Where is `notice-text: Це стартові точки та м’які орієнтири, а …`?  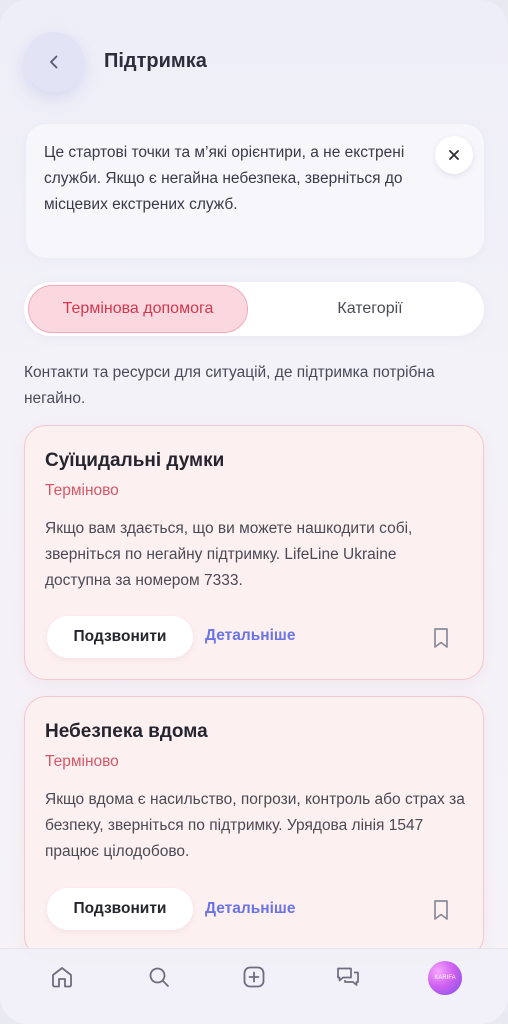 notice-text: Це стартові точки та м’які орієнтири, а … is located at coordinates (224, 178).